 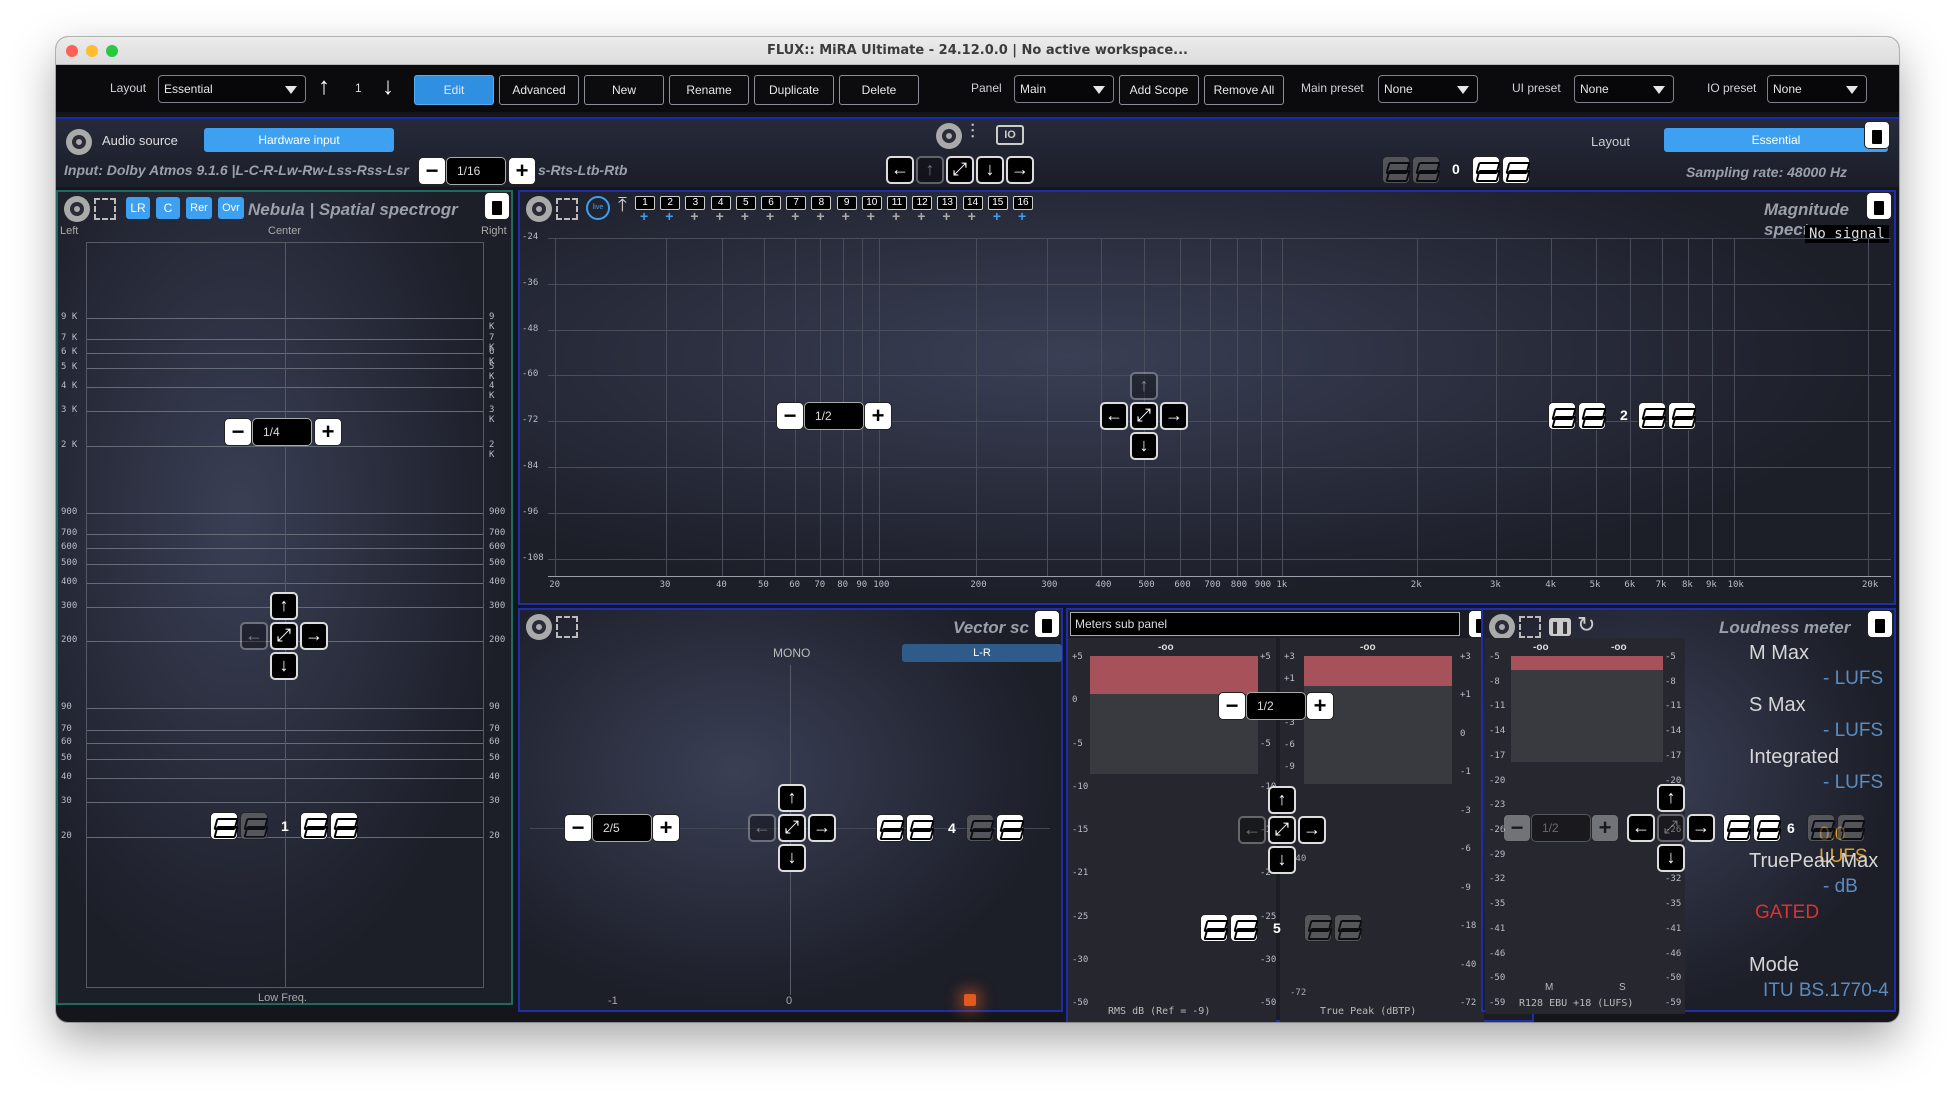 What do you see at coordinates (232, 89) in the screenshot?
I see `layout-select: Essential` at bounding box center [232, 89].